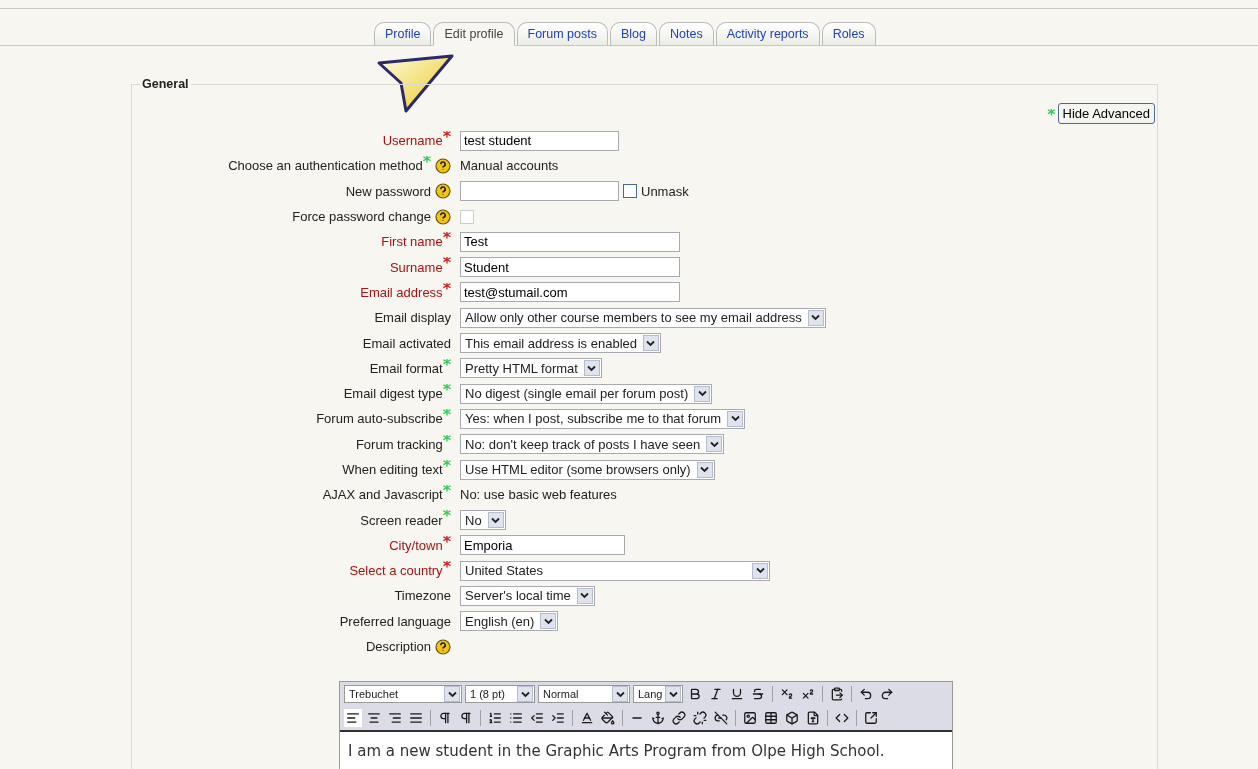 Image resolution: width=1258 pixels, height=769 pixels. What do you see at coordinates (570, 241) in the screenshot?
I see `text-field: Test` at bounding box center [570, 241].